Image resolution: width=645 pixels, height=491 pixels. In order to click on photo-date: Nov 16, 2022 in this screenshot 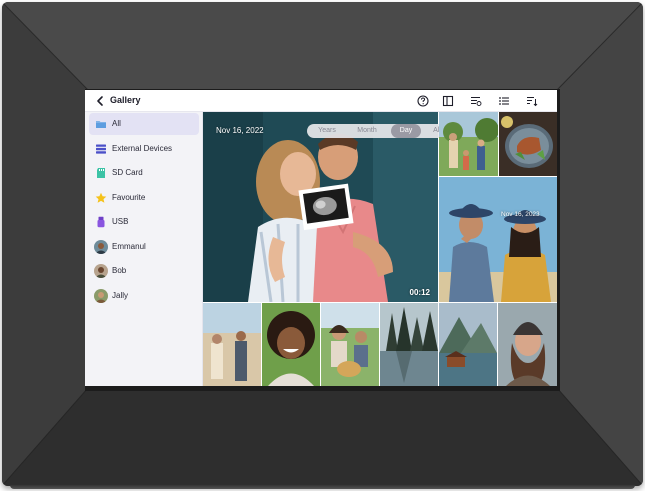, I will do `click(240, 130)`.